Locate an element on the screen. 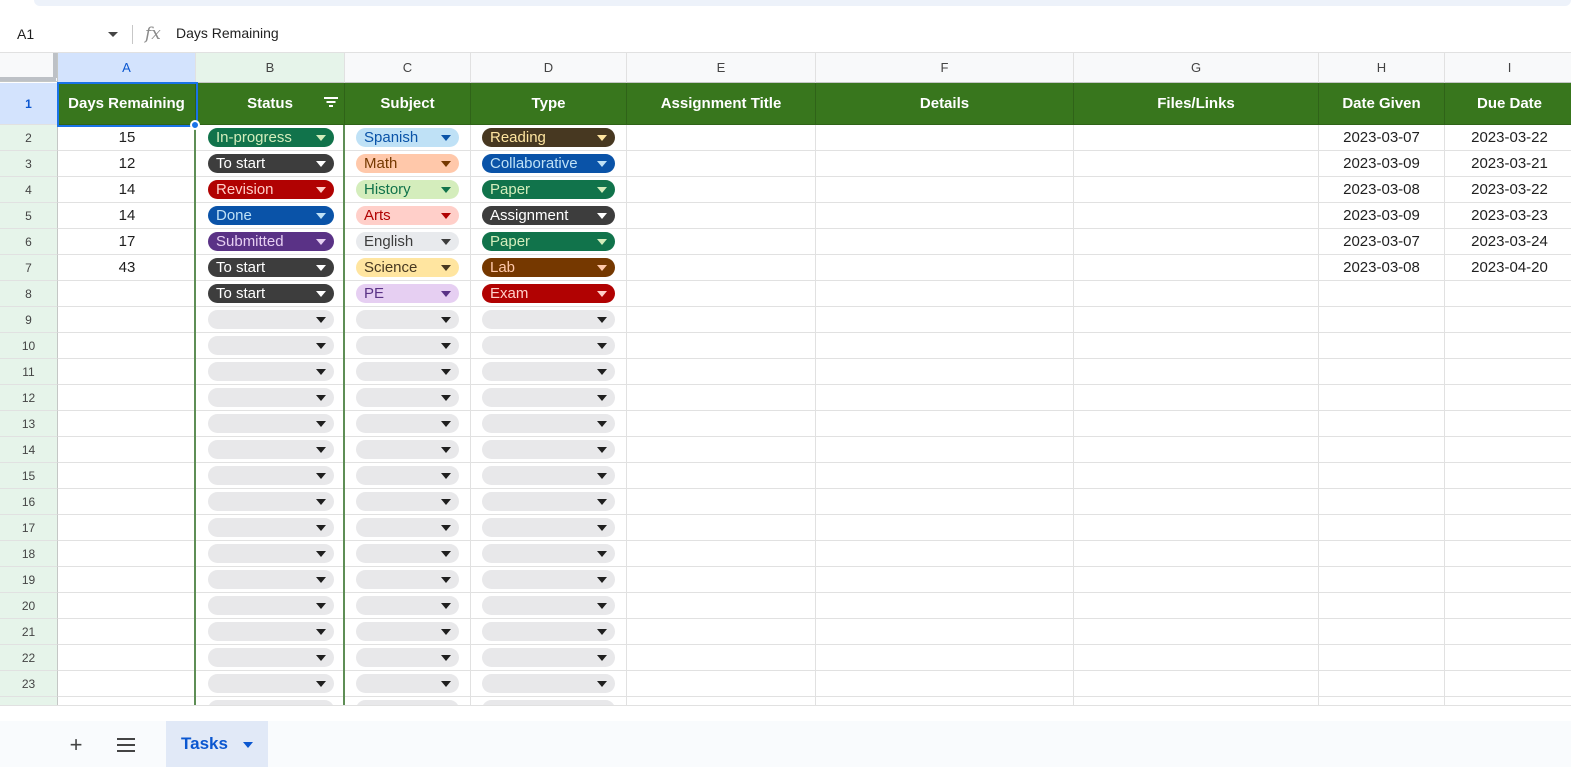 Image resolution: width=1571 pixels, height=767 pixels. fill-handle is located at coordinates (195, 125).